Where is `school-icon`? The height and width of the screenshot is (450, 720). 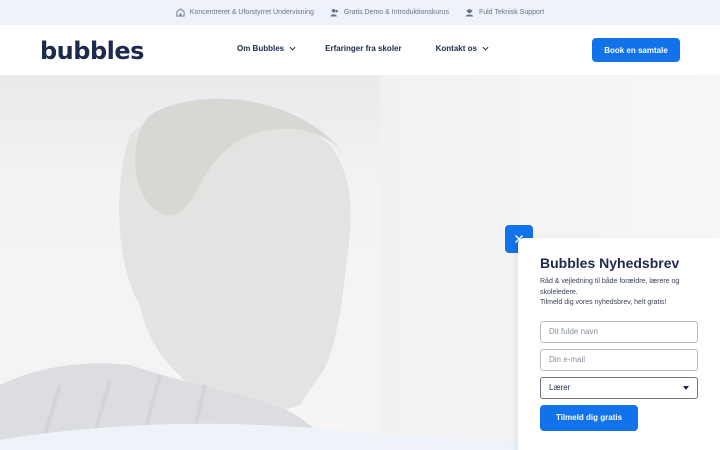
school-icon is located at coordinates (180, 12).